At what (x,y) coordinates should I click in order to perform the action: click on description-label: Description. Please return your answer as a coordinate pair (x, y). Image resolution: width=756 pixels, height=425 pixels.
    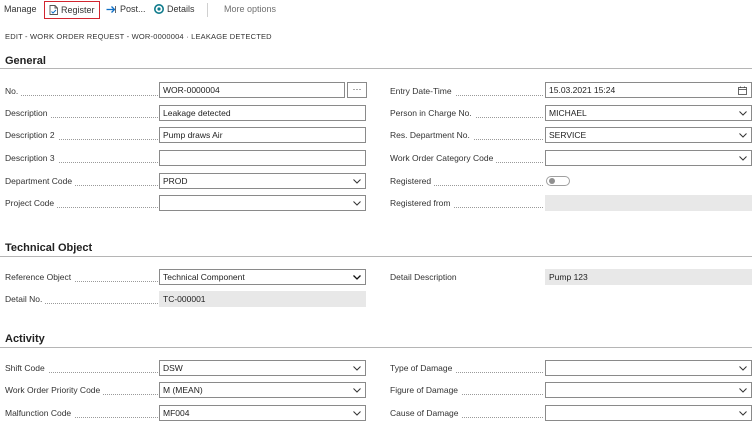
    Looking at the image, I should click on (81, 114).